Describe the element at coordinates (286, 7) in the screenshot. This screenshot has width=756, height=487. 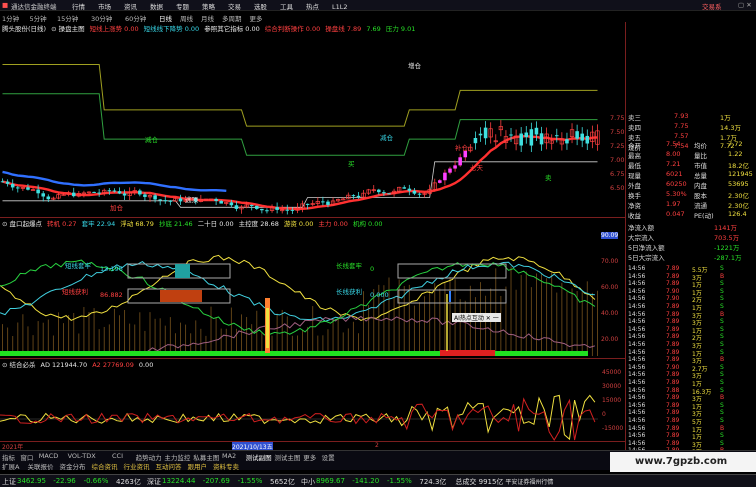
I see `menu-8: 工具` at that location.